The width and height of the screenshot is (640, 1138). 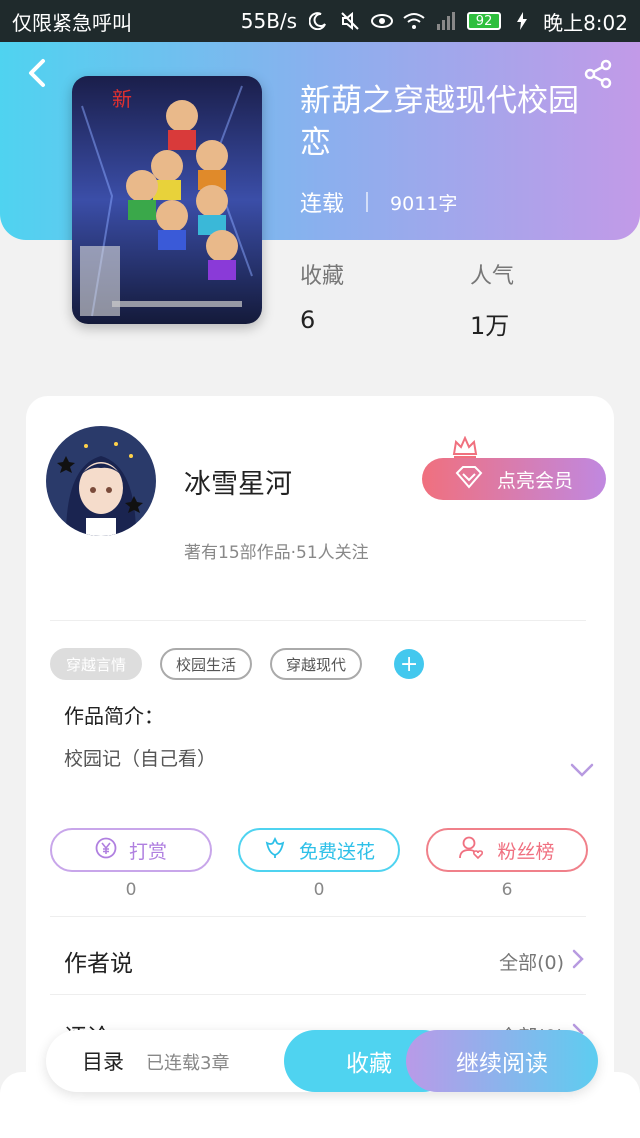 I want to click on meta-divider, so click(x=367, y=202).